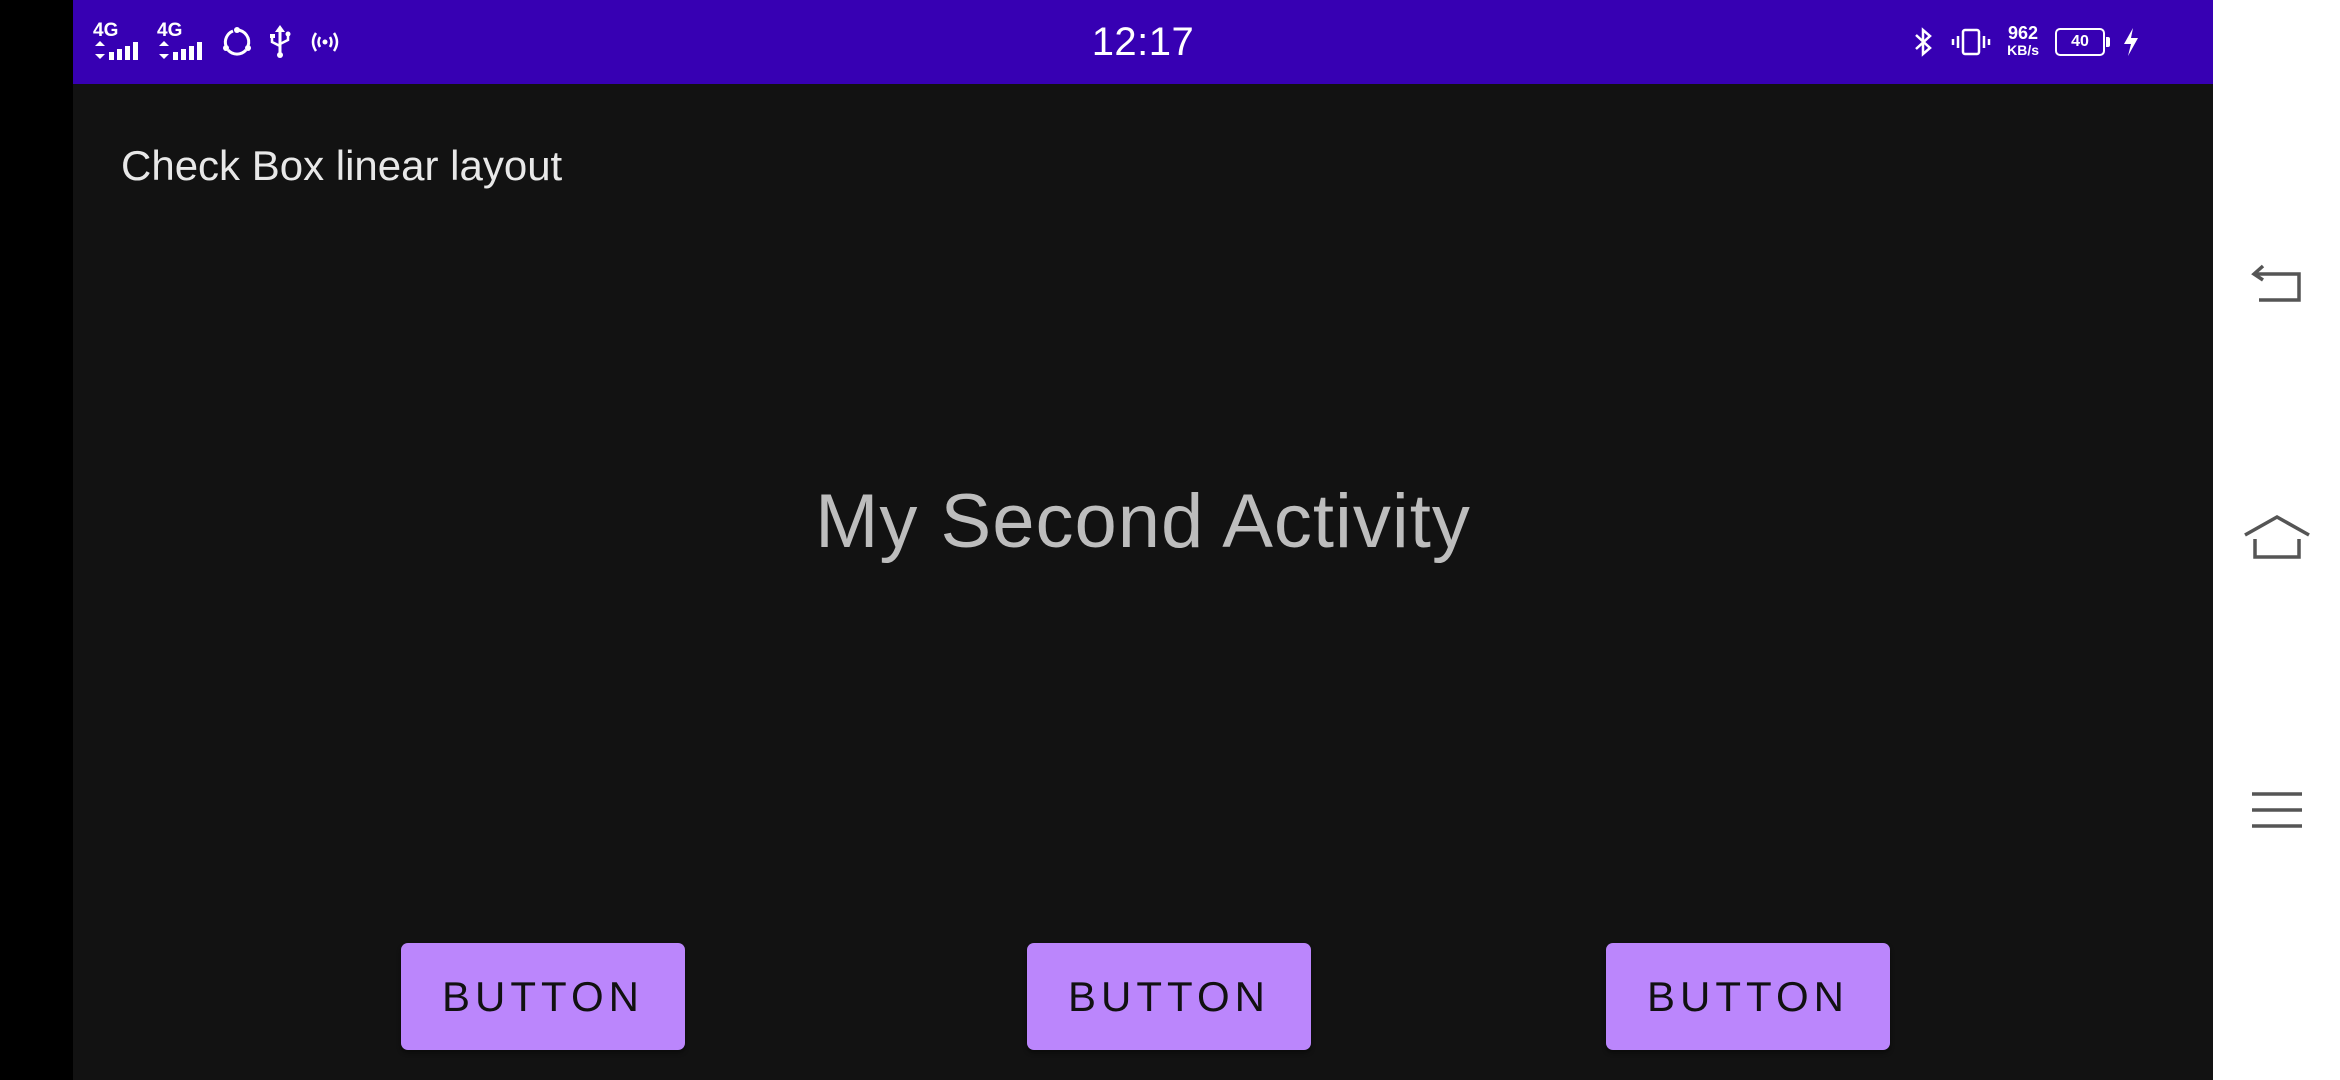 Image resolution: width=2340 pixels, height=1080 pixels. What do you see at coordinates (2023, 33) in the screenshot?
I see `network-speed-value: 962` at bounding box center [2023, 33].